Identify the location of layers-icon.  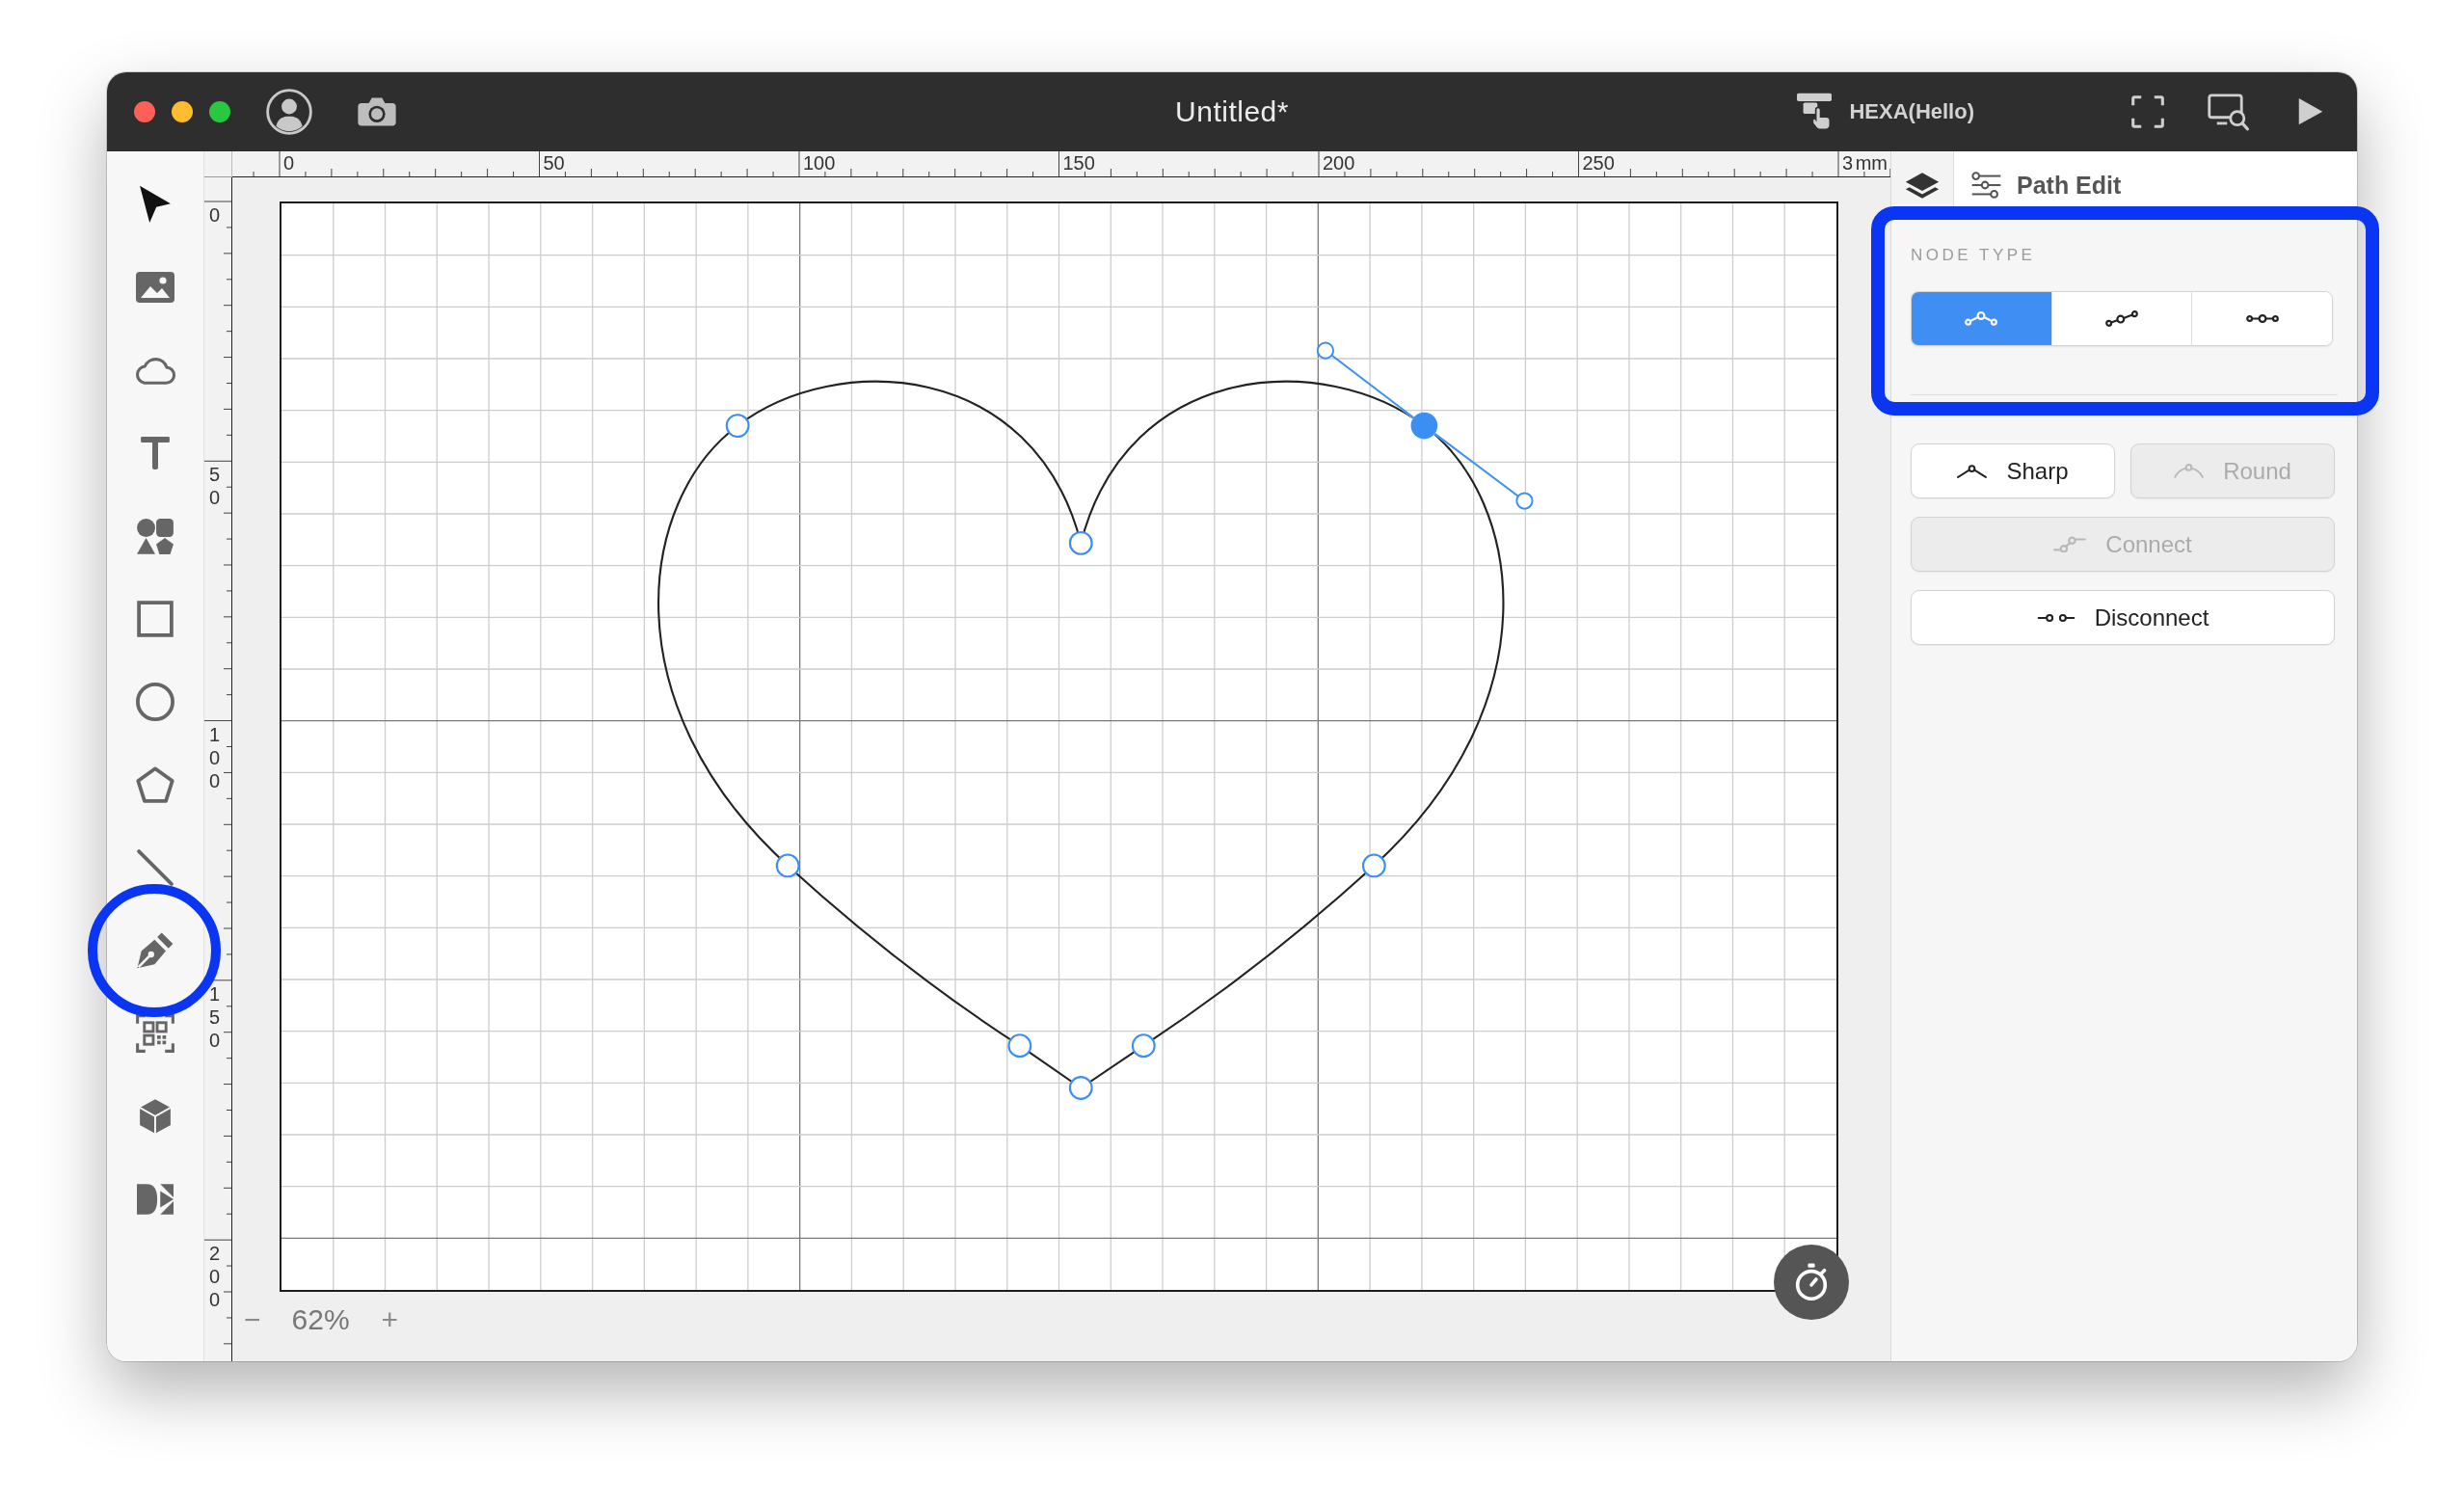
(1923, 185).